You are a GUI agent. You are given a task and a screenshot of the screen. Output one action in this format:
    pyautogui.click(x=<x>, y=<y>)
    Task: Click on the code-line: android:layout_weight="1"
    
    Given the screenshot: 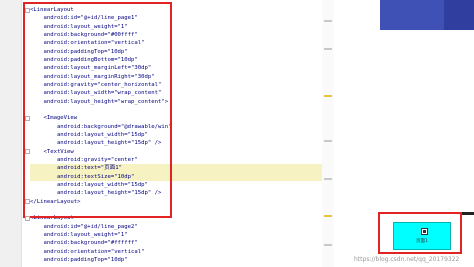 What is the action you would take?
    pyautogui.click(x=180, y=235)
    